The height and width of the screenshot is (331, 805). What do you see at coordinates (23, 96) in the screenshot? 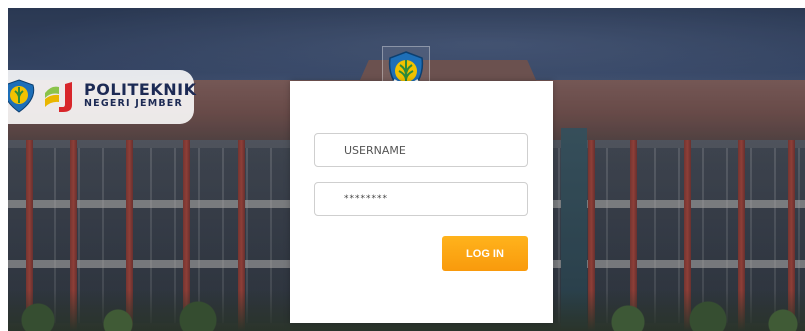
I see `polije-emblem-icon` at bounding box center [23, 96].